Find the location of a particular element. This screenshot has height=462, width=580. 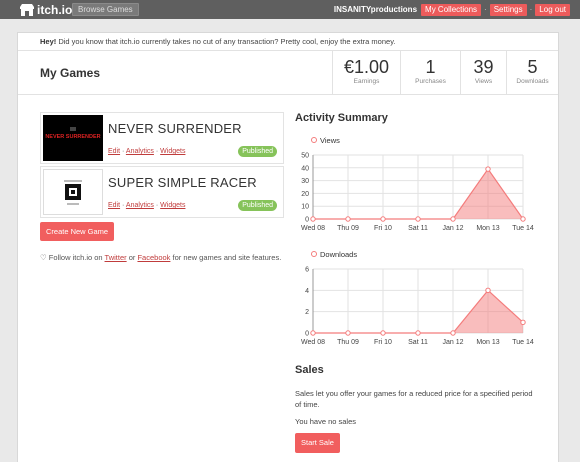

y-tick-label: 40 is located at coordinates (305, 168).